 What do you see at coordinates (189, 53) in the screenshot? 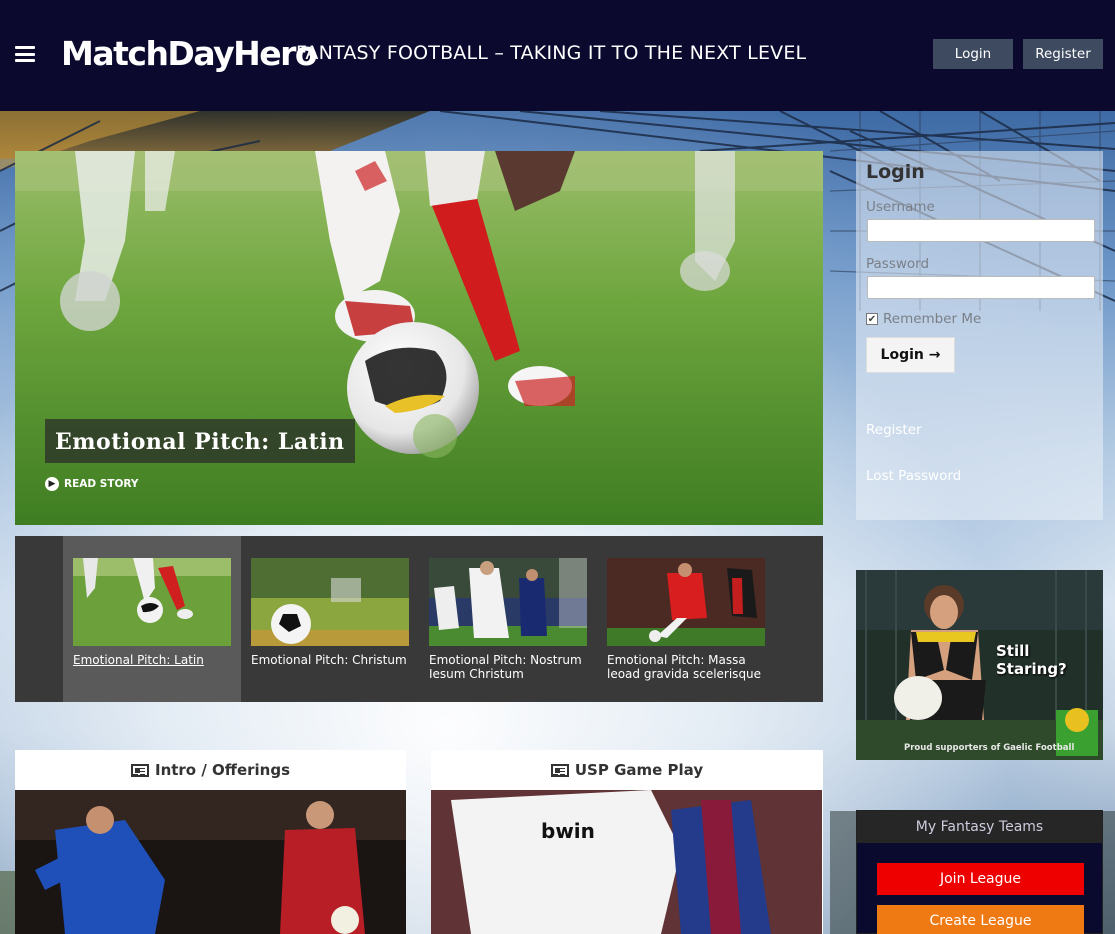
I see `site-logo: MatchDayHero` at bounding box center [189, 53].